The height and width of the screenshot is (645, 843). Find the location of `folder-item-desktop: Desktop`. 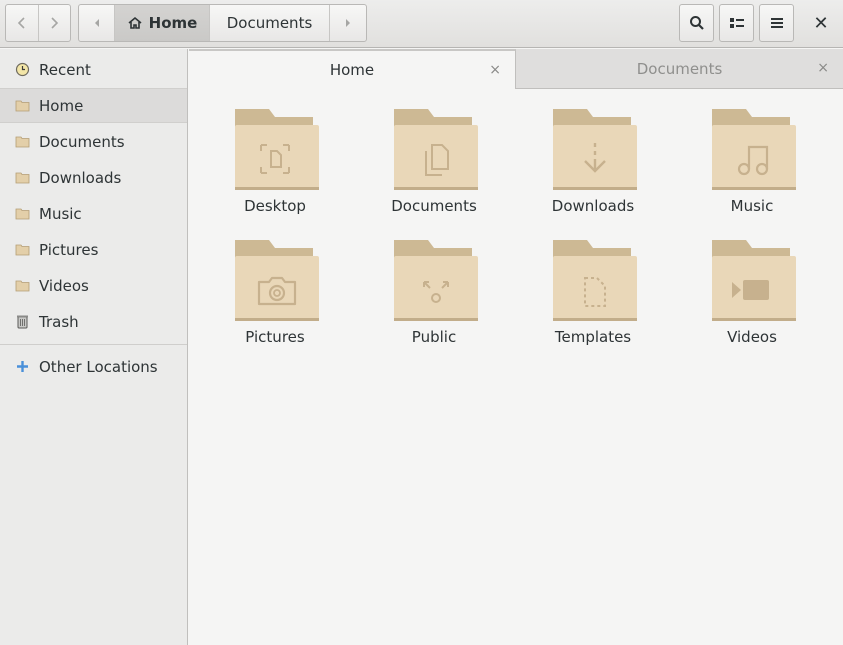

folder-item-desktop: Desktop is located at coordinates (275, 167).